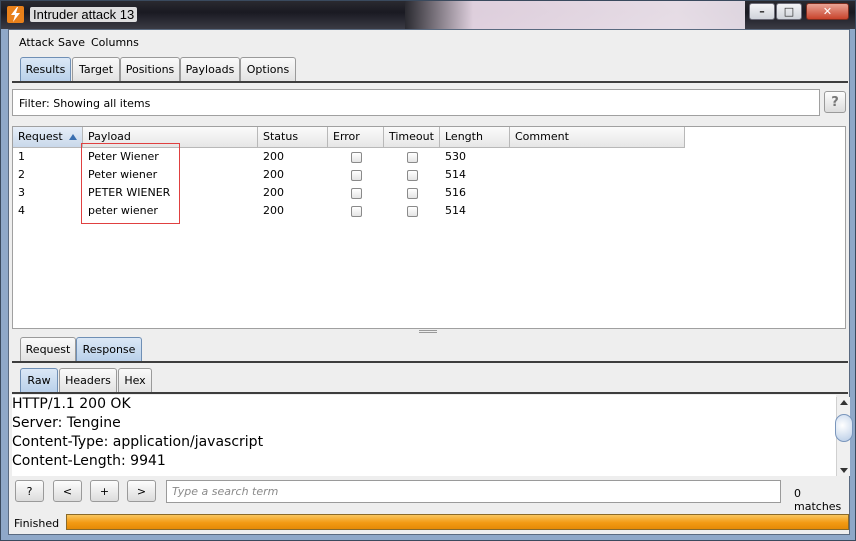  Describe the element at coordinates (575, 15) in the screenshot. I see `title-bar-background` at that location.